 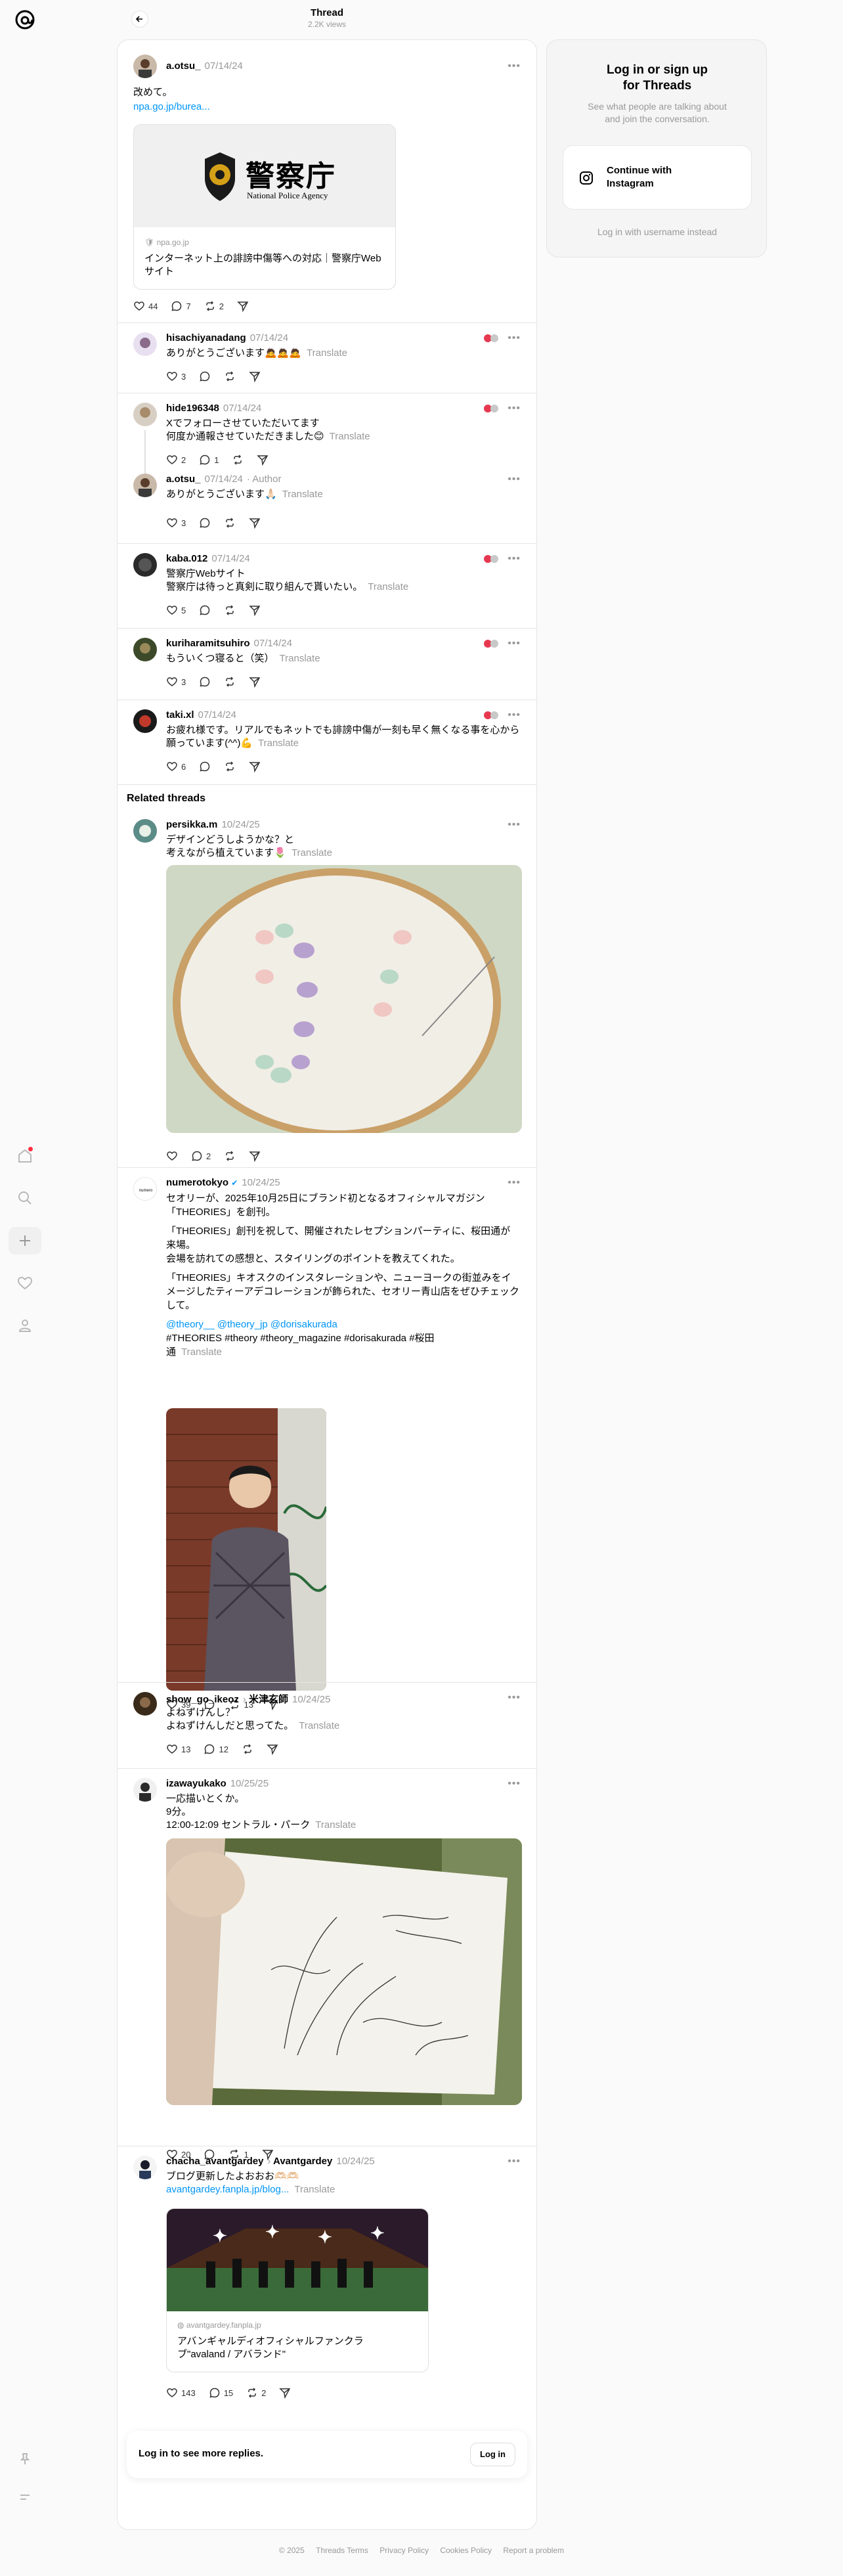 I want to click on username: taki.xl 07/14/24, so click(x=201, y=715).